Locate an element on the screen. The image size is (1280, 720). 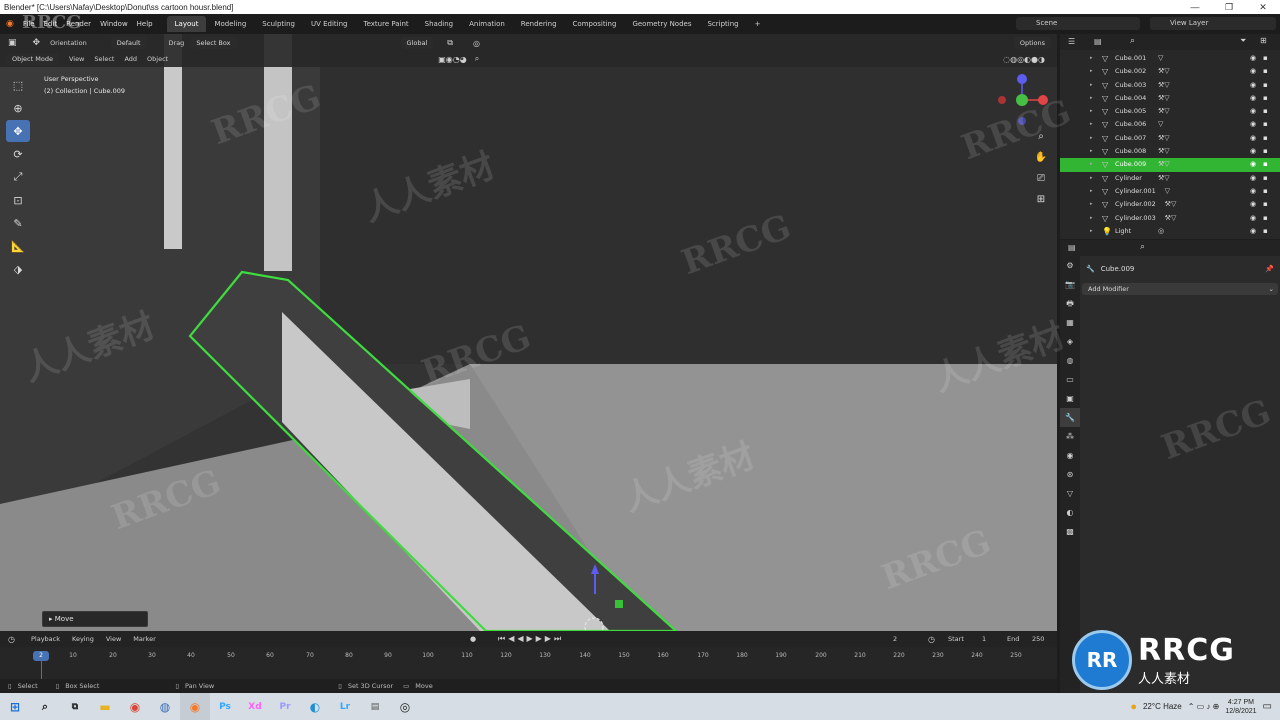
windows-start-icon: ⊞ is located at coordinates (15, 706).